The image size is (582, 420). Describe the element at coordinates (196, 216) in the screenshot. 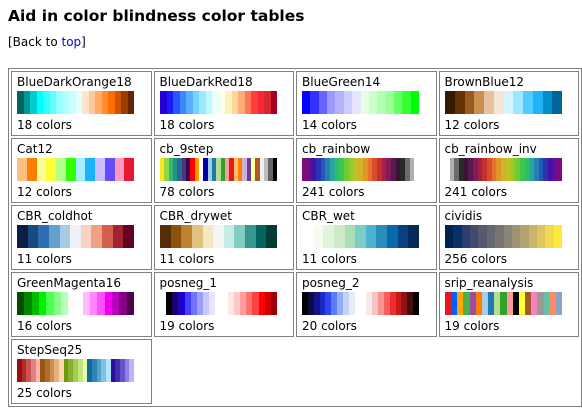

I see `color-table-name: CBR_drywet` at that location.